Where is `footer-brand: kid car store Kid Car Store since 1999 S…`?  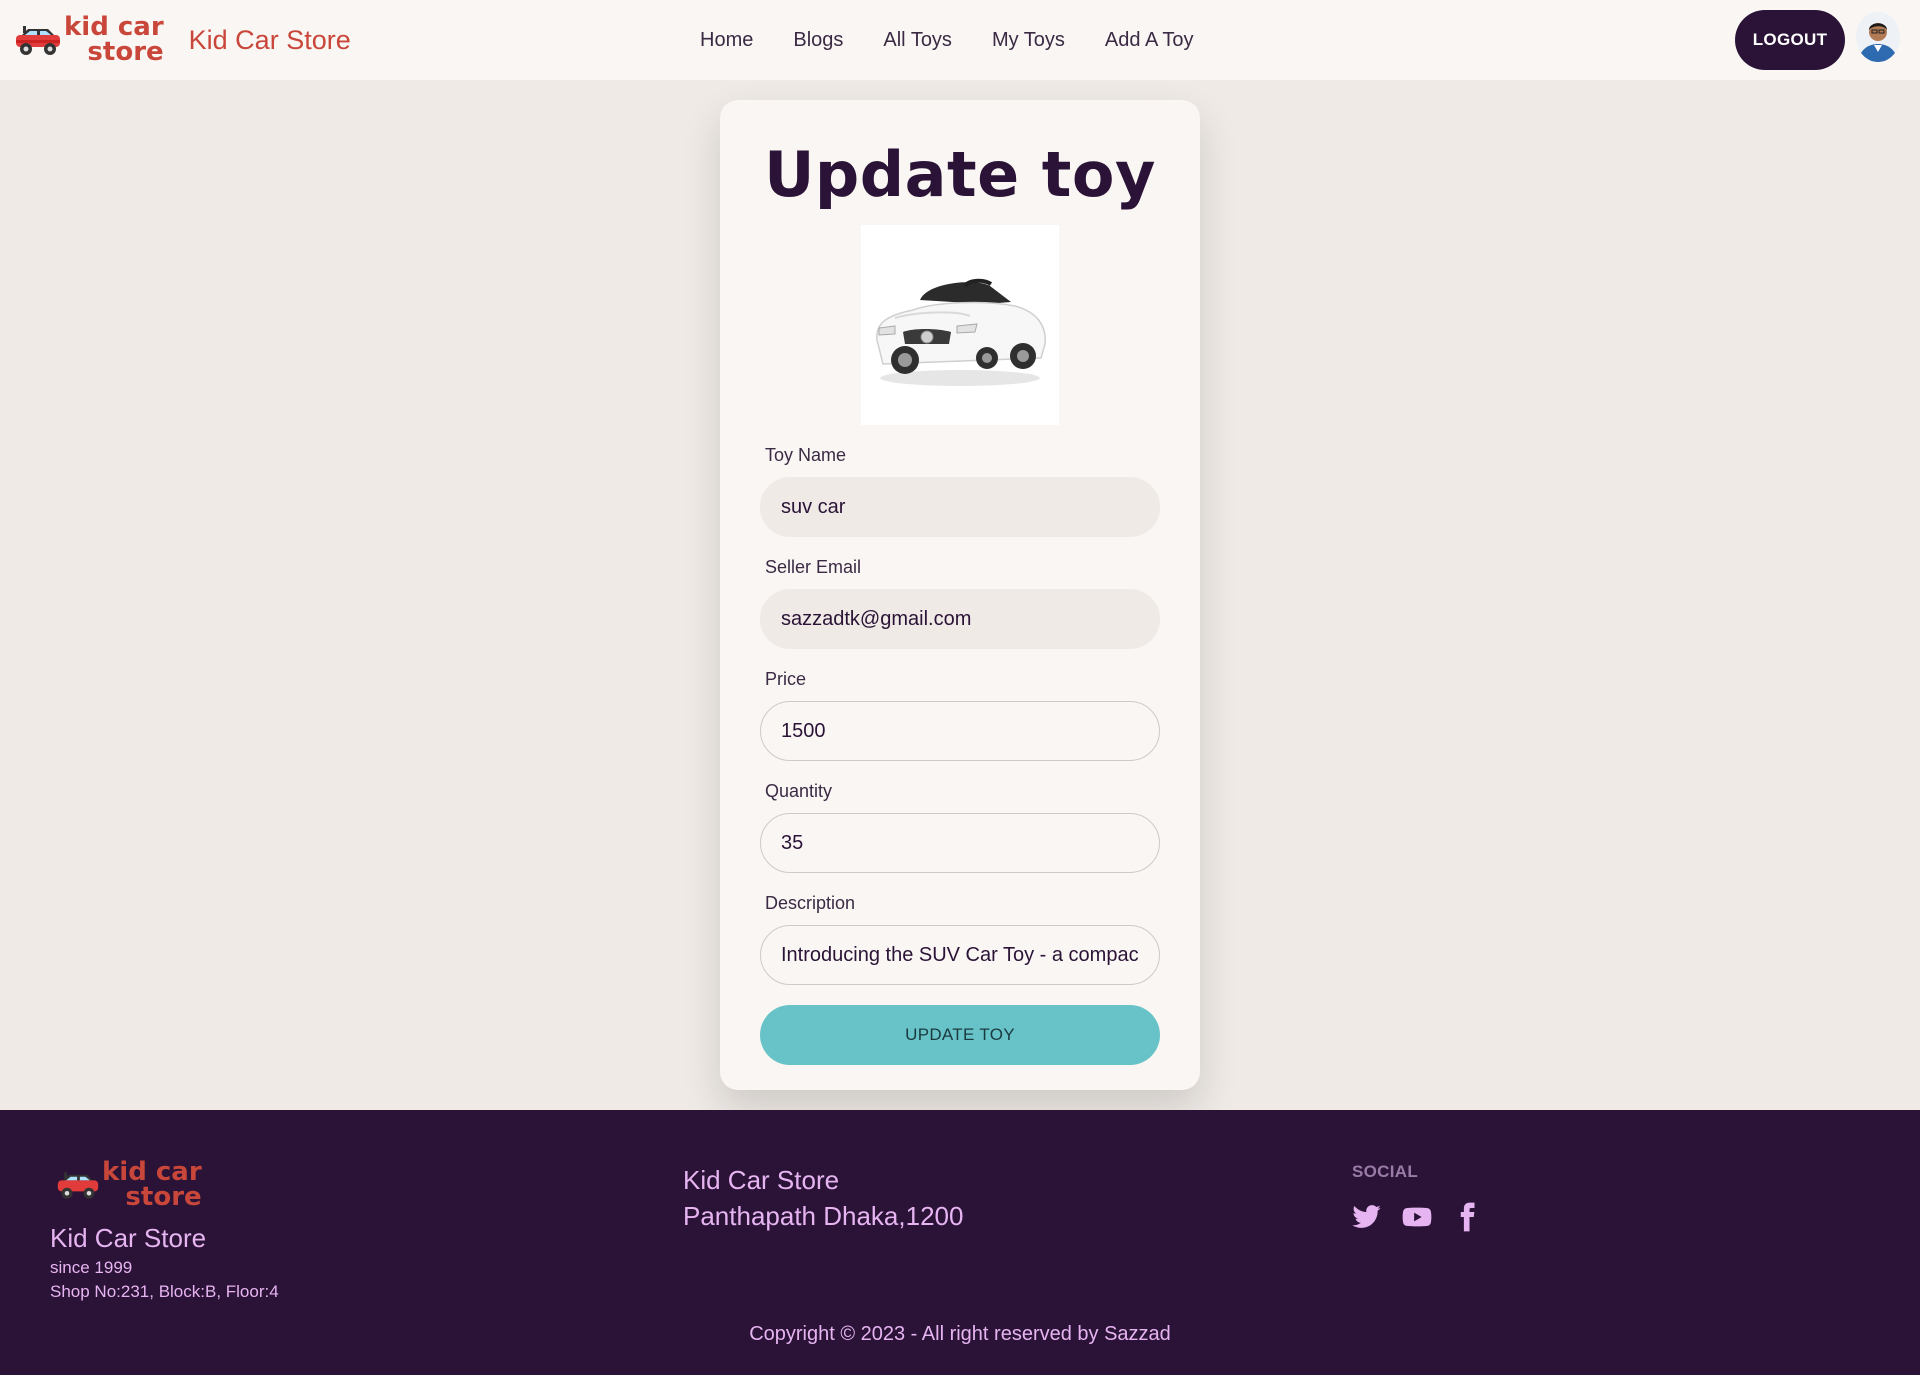 footer-brand: kid car store Kid Car Store since 1999 S… is located at coordinates (164, 1229).